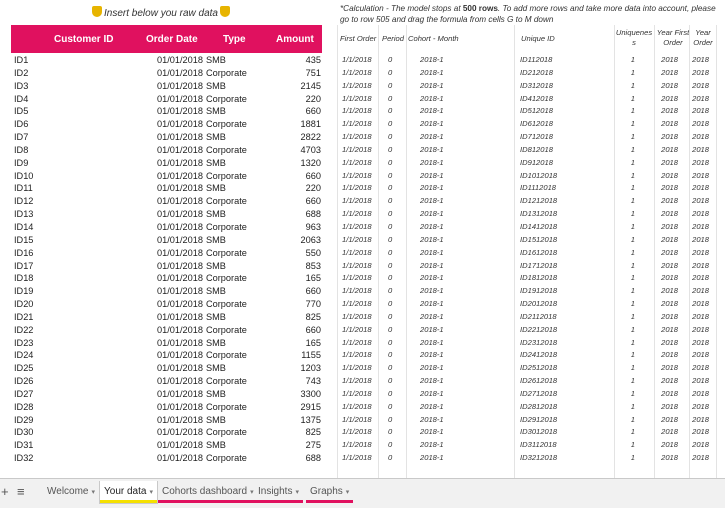 This screenshot has width=725, height=508. What do you see at coordinates (538, 368) in the screenshot?
I see `unique-id-cell: ID2512018` at bounding box center [538, 368].